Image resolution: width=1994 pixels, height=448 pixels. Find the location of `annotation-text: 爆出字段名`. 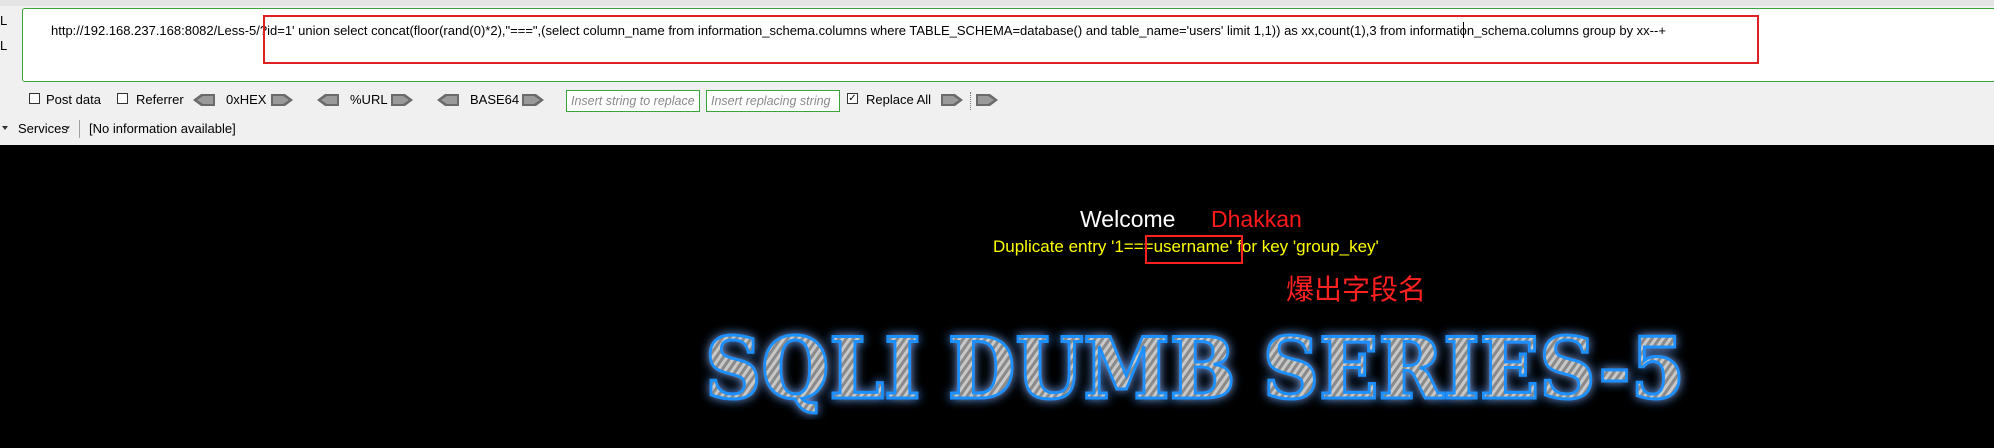

annotation-text: 爆出字段名 is located at coordinates (1356, 289).